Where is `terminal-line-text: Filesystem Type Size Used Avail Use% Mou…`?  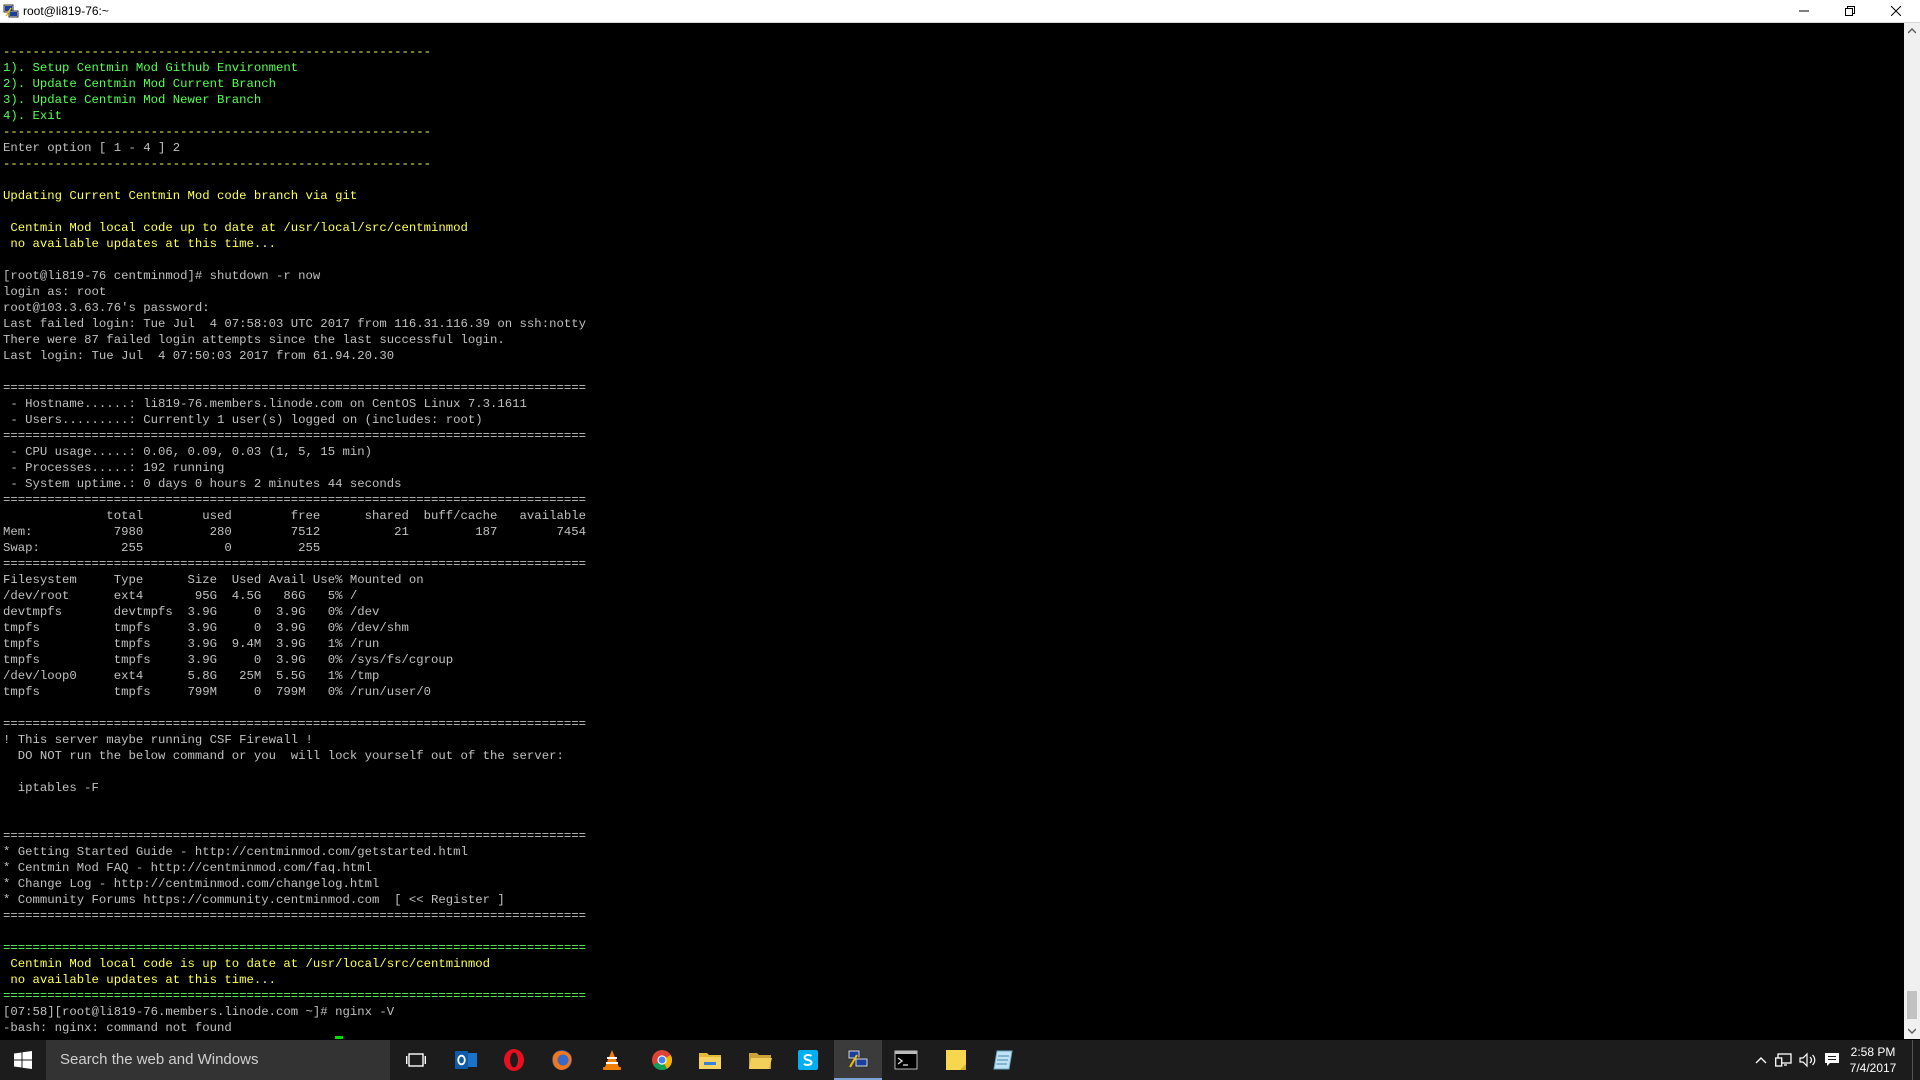
terminal-line-text: Filesystem Type Size Used Avail Use% Mou… is located at coordinates (213, 580).